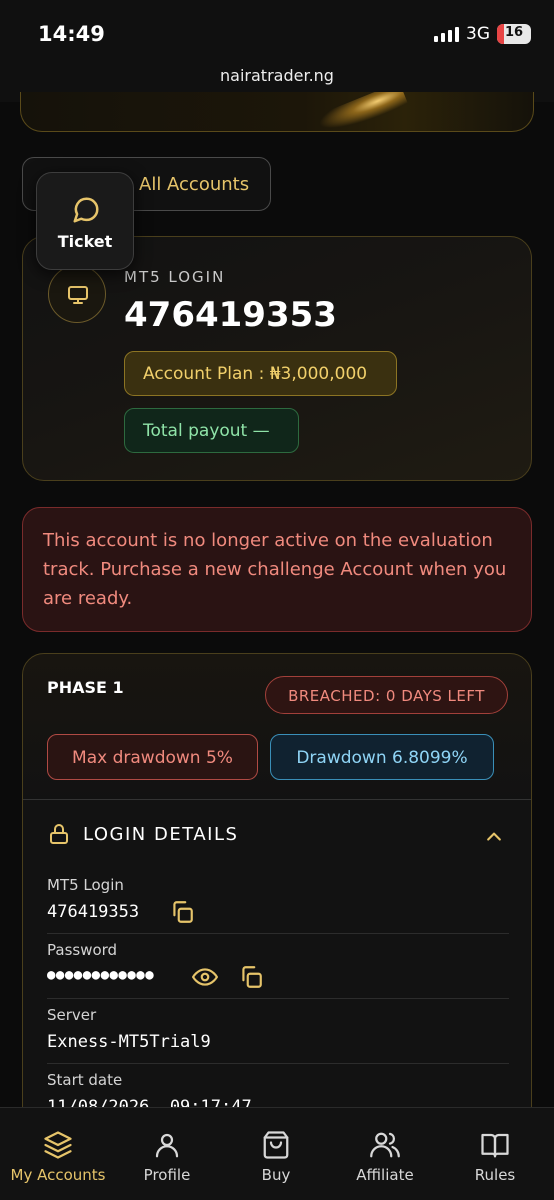  I want to click on nav-profile: Profile, so click(167, 1154).